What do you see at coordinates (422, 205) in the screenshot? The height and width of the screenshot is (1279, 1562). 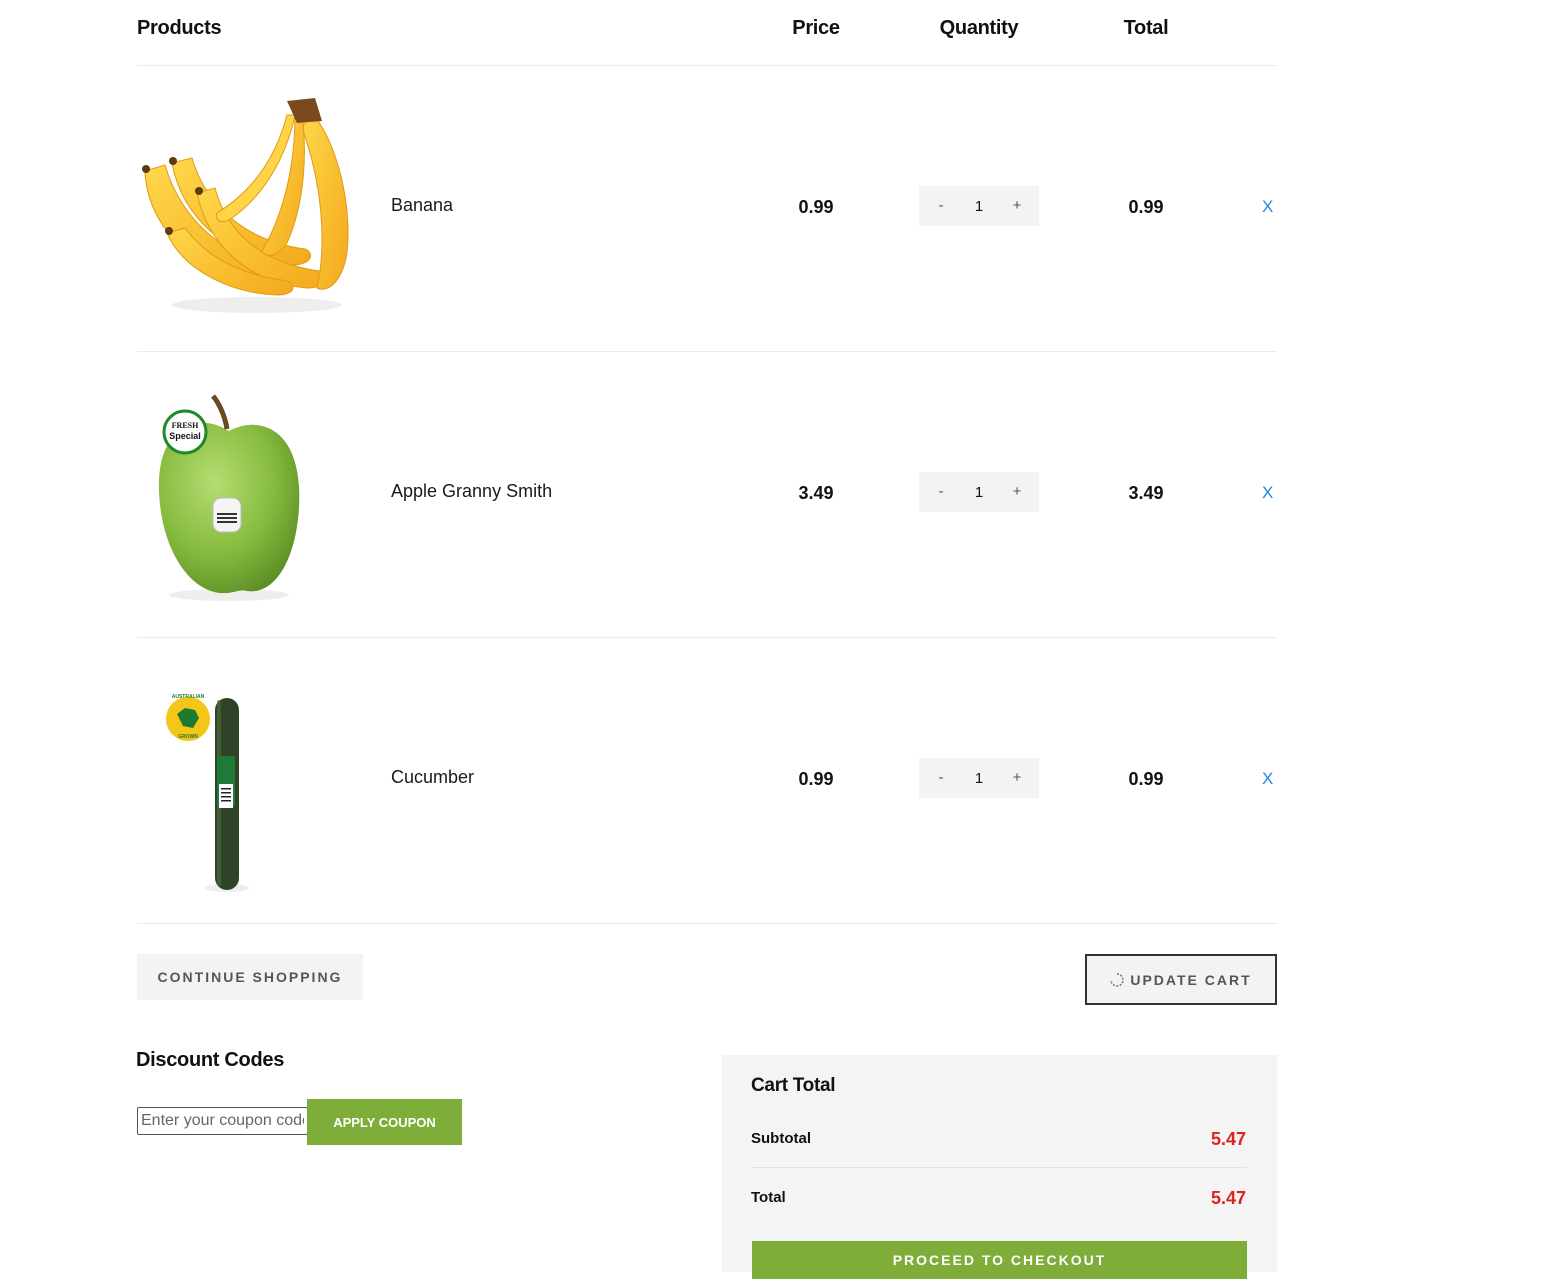 I see `product-name: Banana` at bounding box center [422, 205].